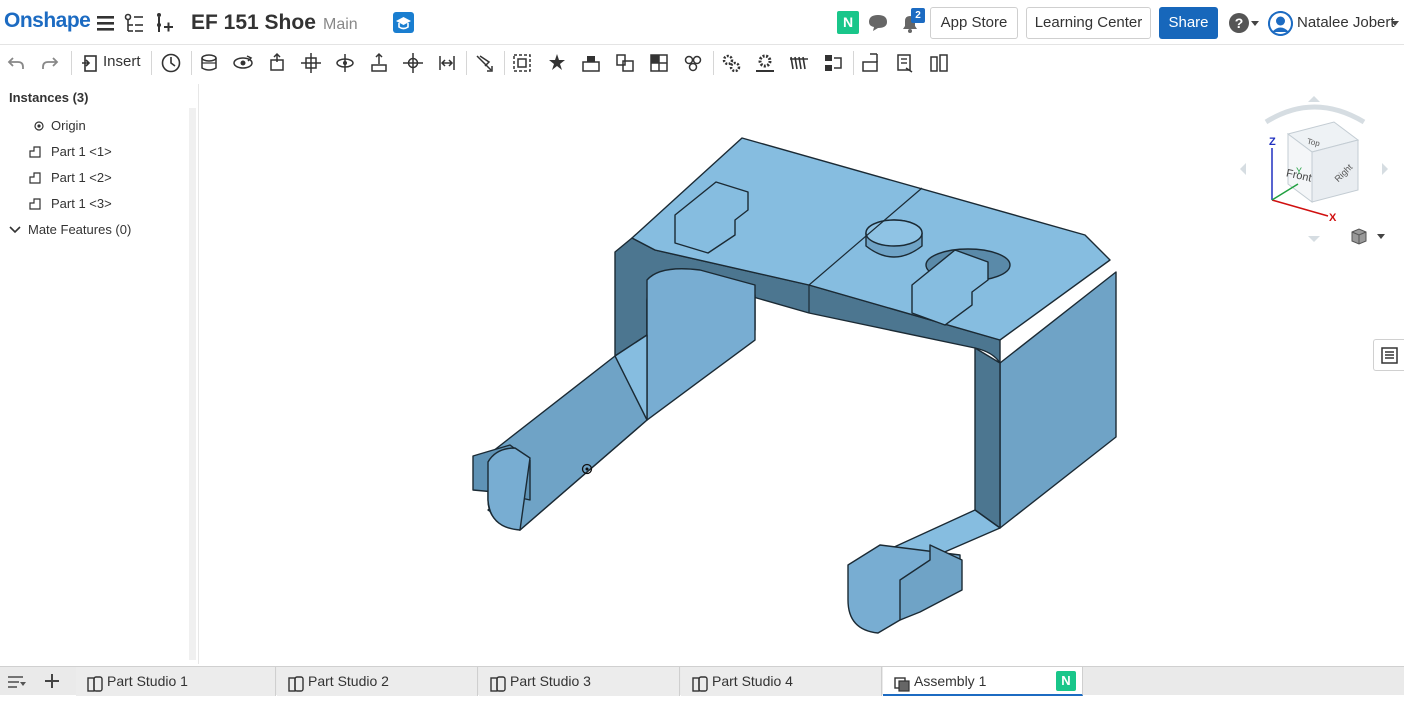  I want to click on history-icon, so click(171, 63).